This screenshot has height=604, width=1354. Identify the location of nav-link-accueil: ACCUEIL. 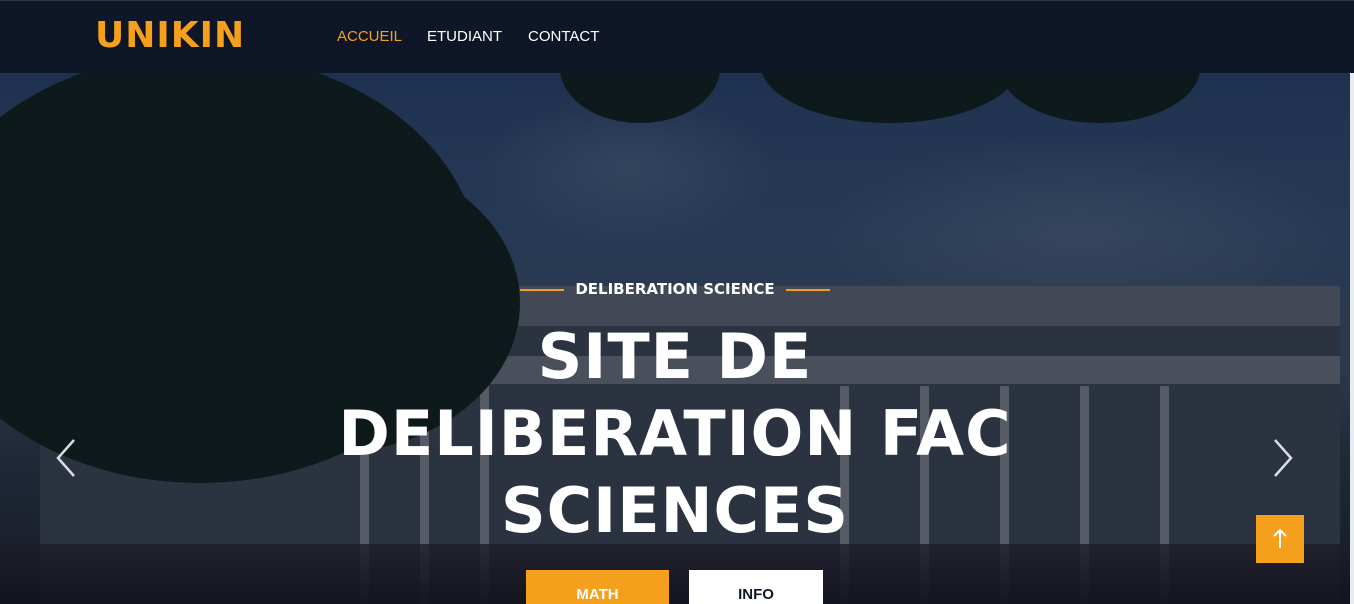
(369, 37).